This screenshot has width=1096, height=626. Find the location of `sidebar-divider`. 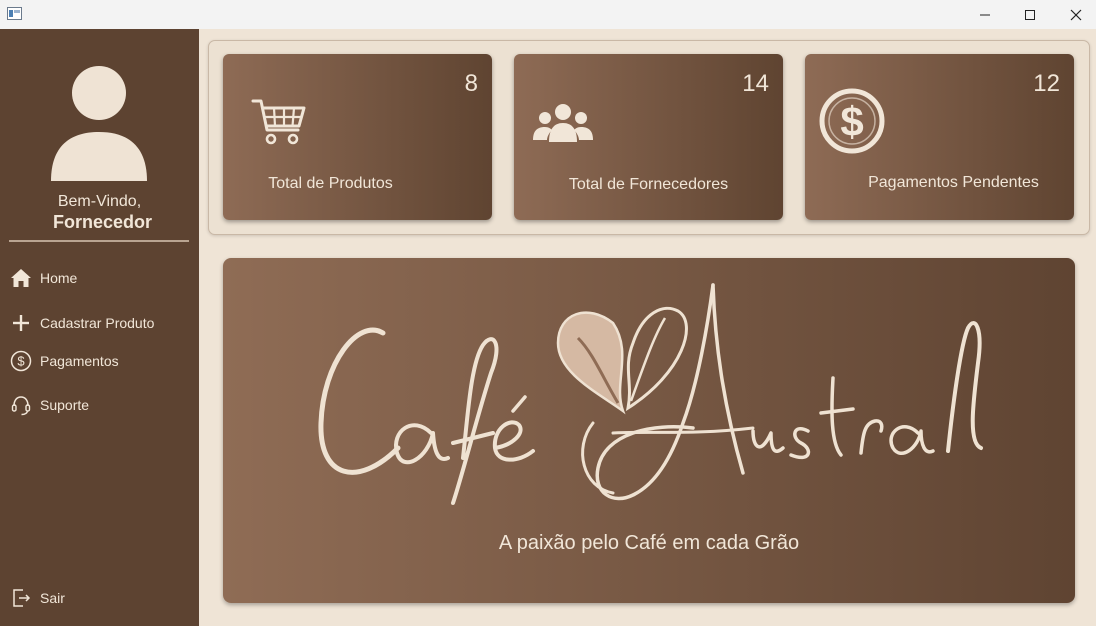

sidebar-divider is located at coordinates (99, 241).